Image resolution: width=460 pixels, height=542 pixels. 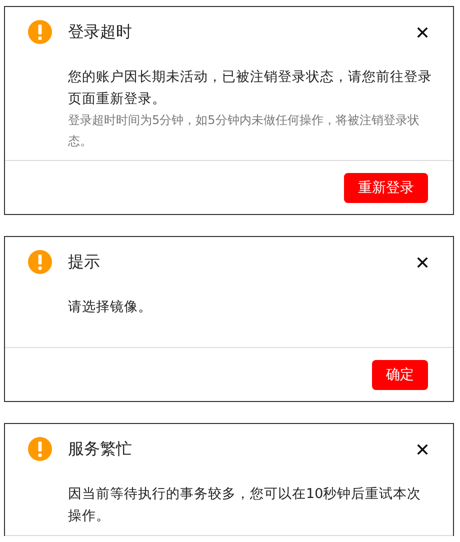 What do you see at coordinates (400, 375) in the screenshot?
I see `primary-button: 确定` at bounding box center [400, 375].